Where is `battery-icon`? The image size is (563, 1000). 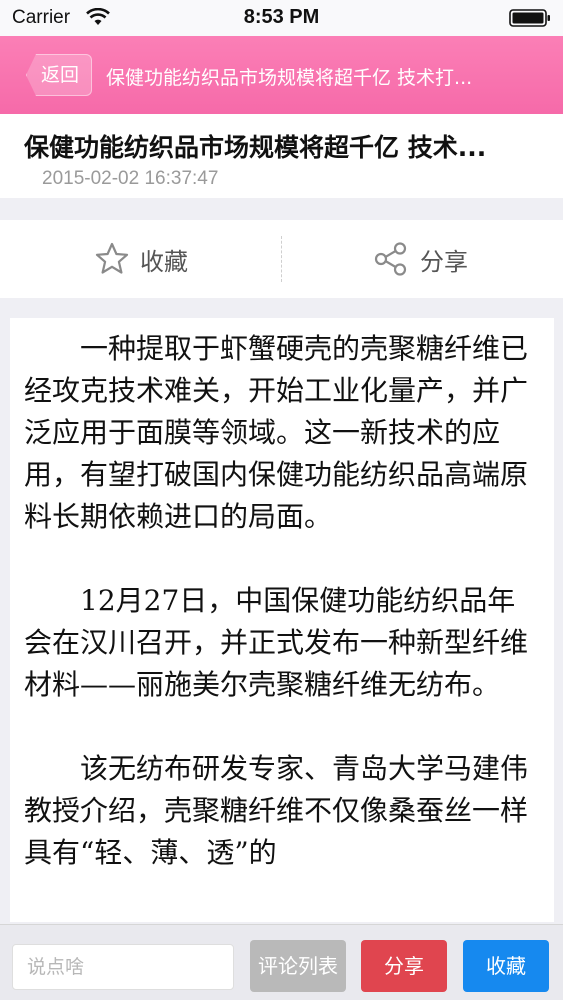
battery-icon is located at coordinates (529, 18).